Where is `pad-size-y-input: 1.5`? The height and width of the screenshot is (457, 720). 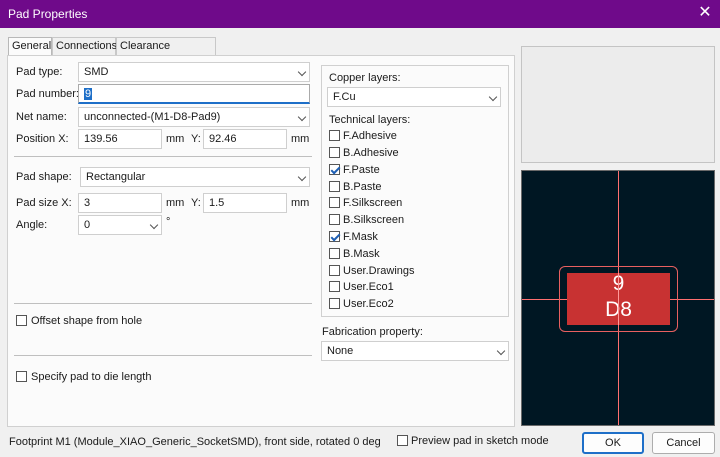 pad-size-y-input: 1.5 is located at coordinates (245, 203).